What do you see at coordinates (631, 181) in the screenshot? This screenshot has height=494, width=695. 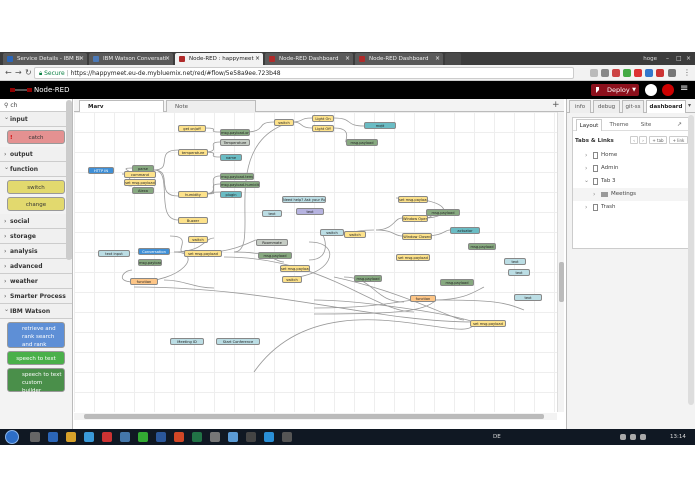 I see `tree-item-tab-3: ⌄ Tab 3` at bounding box center [631, 181].